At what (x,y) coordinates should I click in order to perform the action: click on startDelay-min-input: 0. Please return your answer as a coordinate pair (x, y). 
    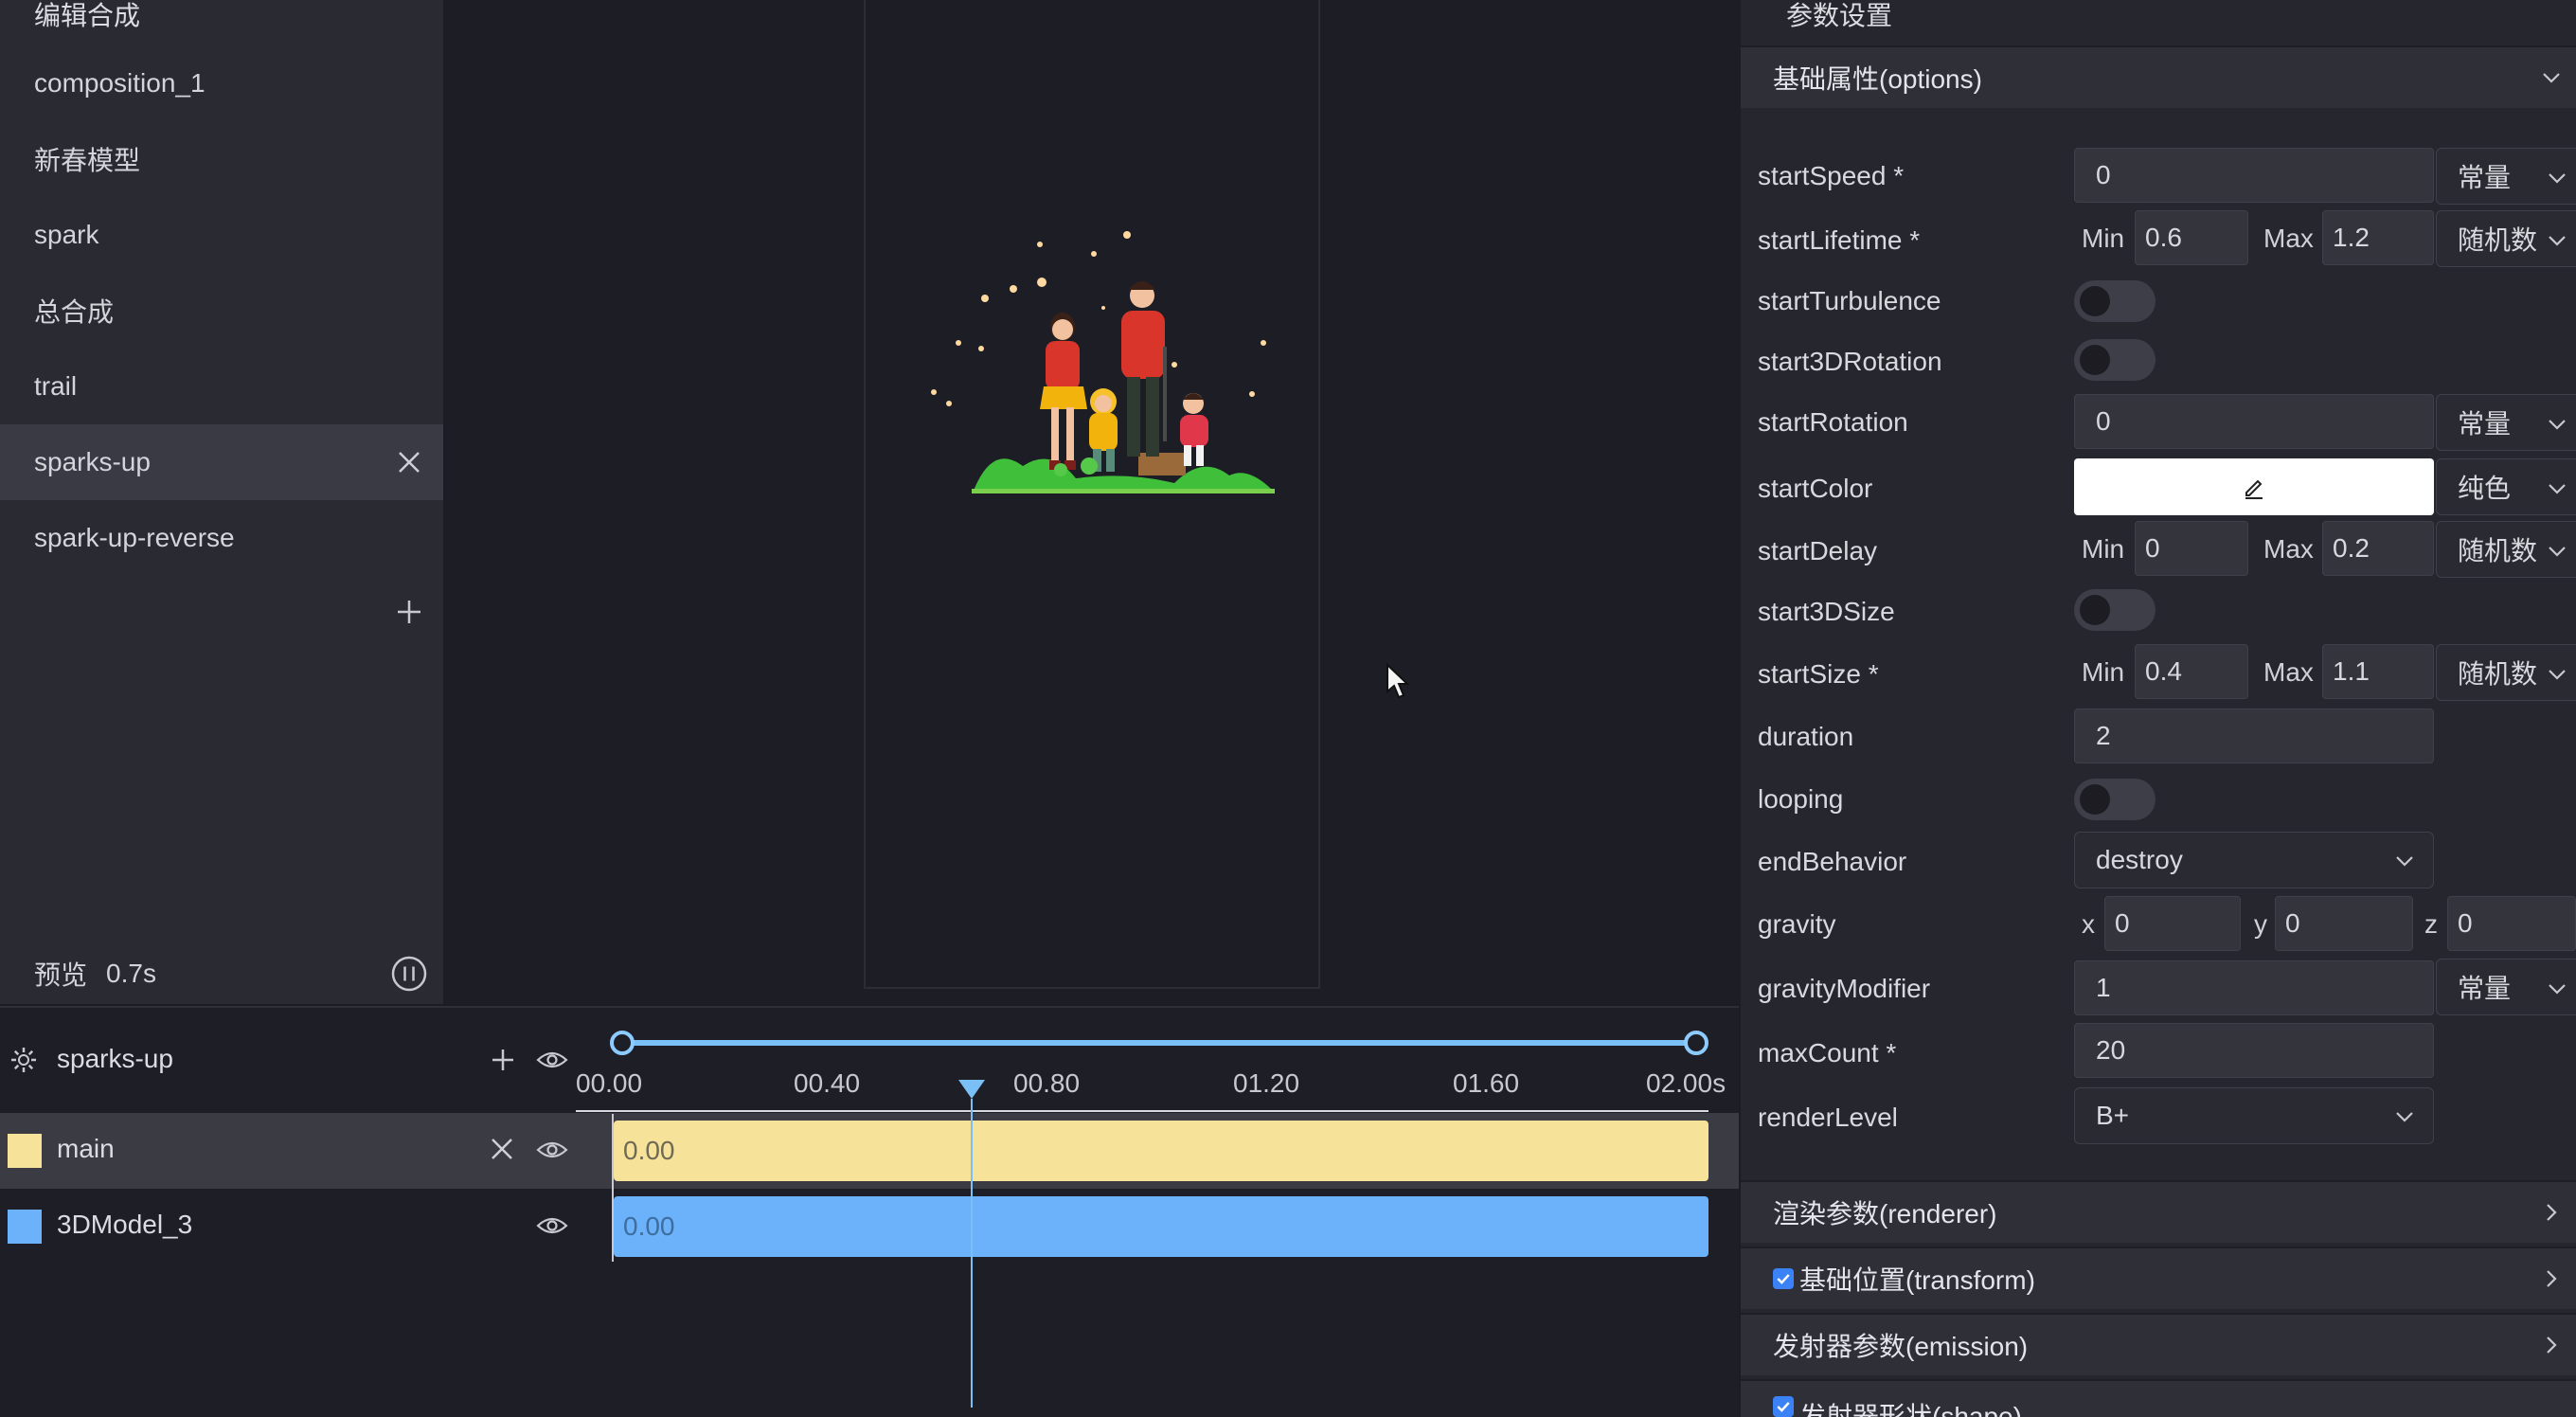
    Looking at the image, I should click on (2191, 548).